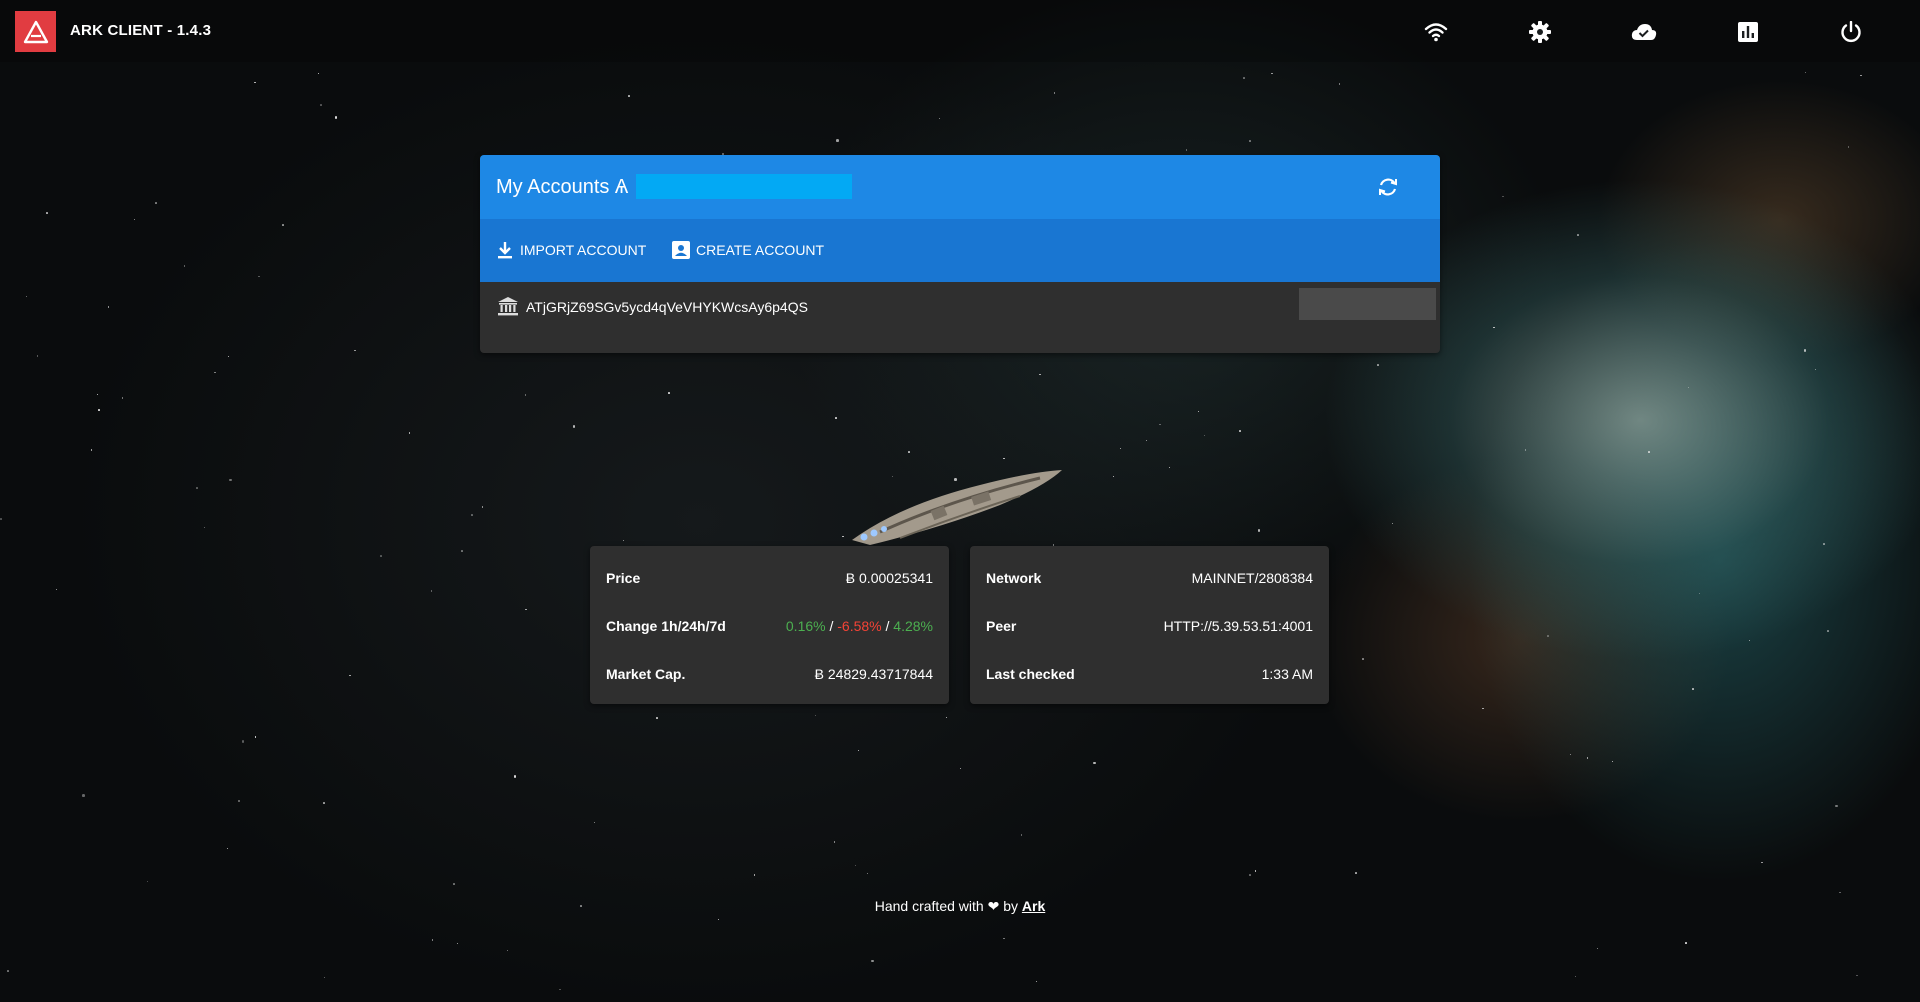 This screenshot has height=1002, width=1920. Describe the element at coordinates (1238, 626) in the screenshot. I see `peer-value: HTTP://5.39.53.51:4001` at that location.